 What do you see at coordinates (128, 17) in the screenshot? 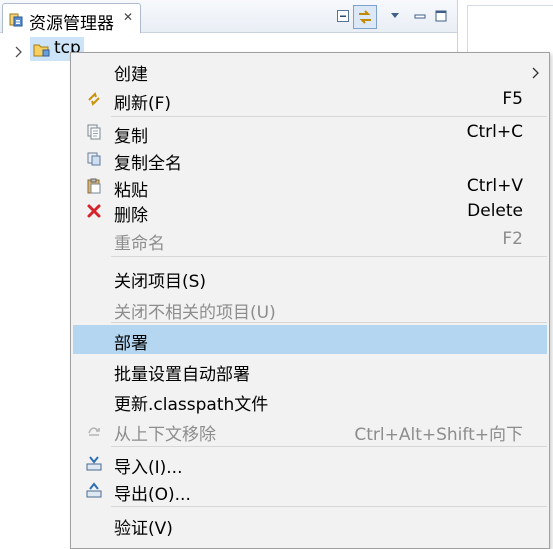
I see `close-icon: ✕` at bounding box center [128, 17].